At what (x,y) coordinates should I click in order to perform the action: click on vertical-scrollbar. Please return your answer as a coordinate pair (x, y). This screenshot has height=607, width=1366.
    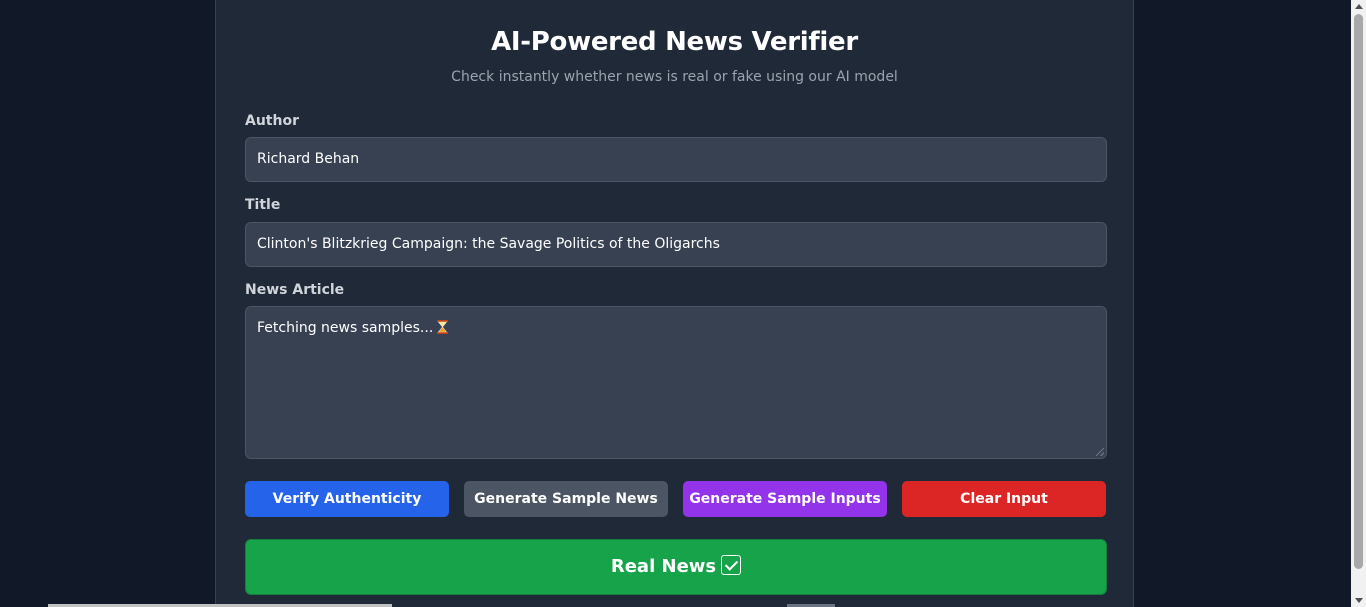
    Looking at the image, I should click on (1358, 303).